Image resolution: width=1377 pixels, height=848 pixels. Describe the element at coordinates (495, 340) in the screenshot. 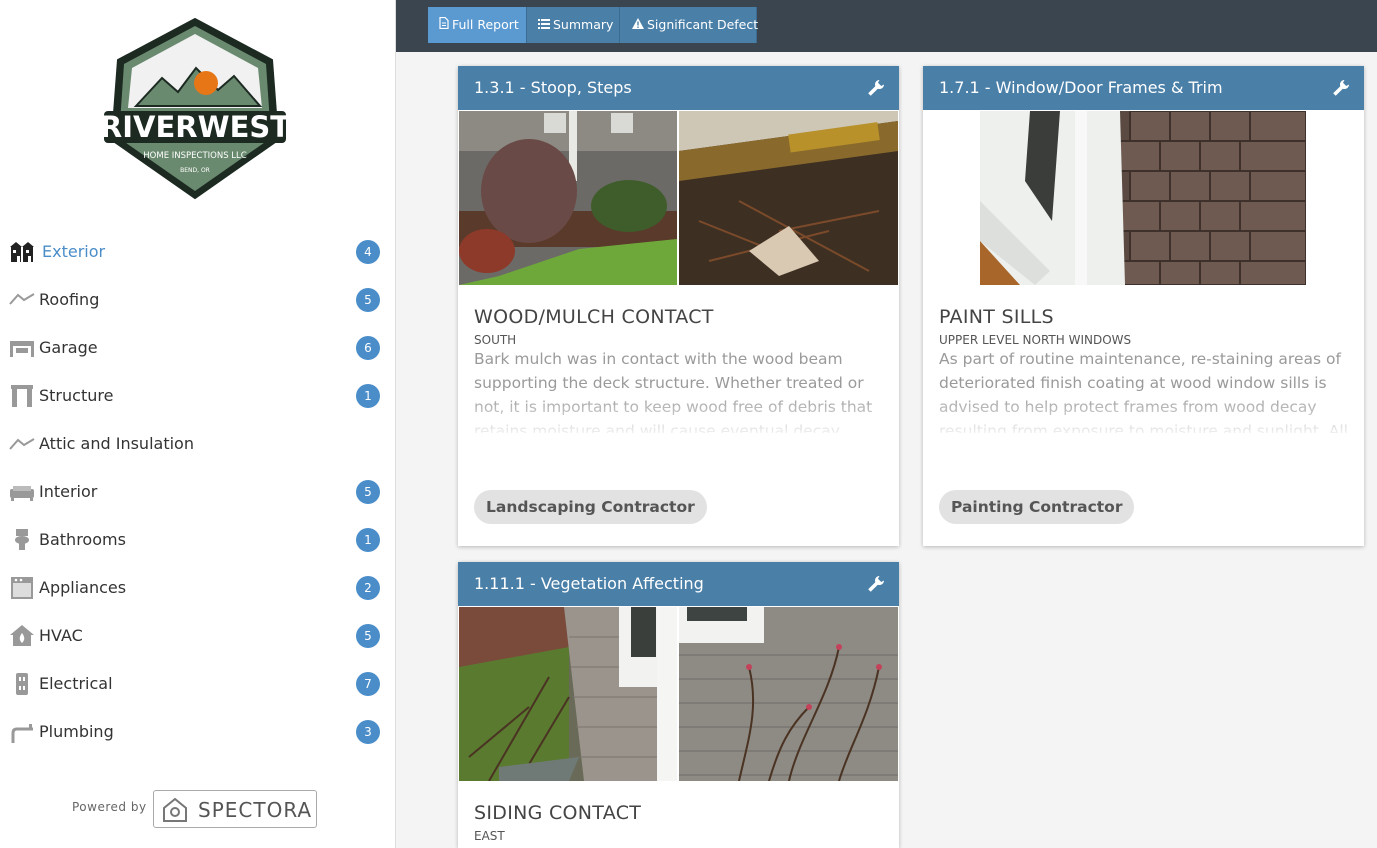

I see `defect-location: SOUTH` at that location.